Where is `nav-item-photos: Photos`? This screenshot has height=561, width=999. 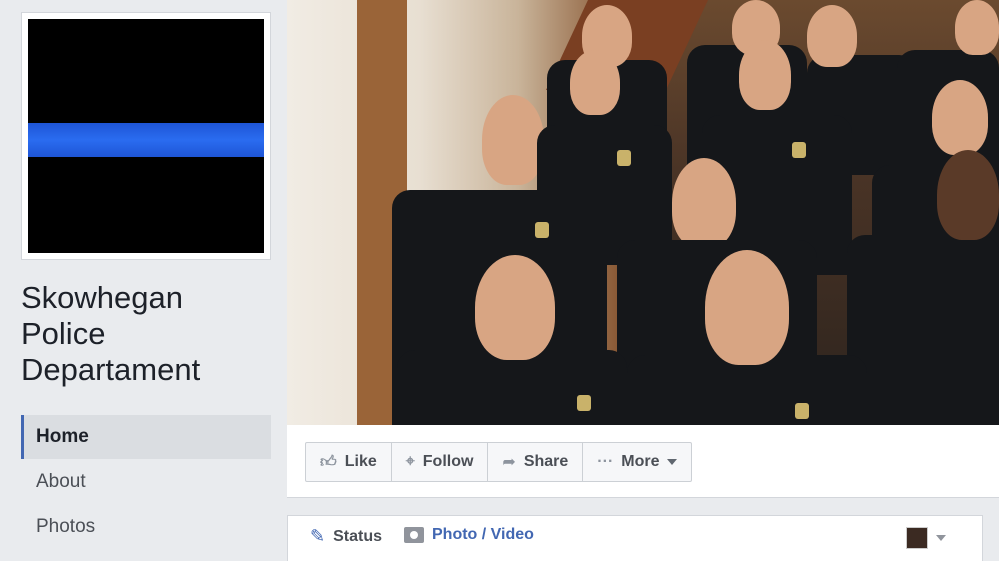
nav-item-photos: Photos is located at coordinates (146, 527).